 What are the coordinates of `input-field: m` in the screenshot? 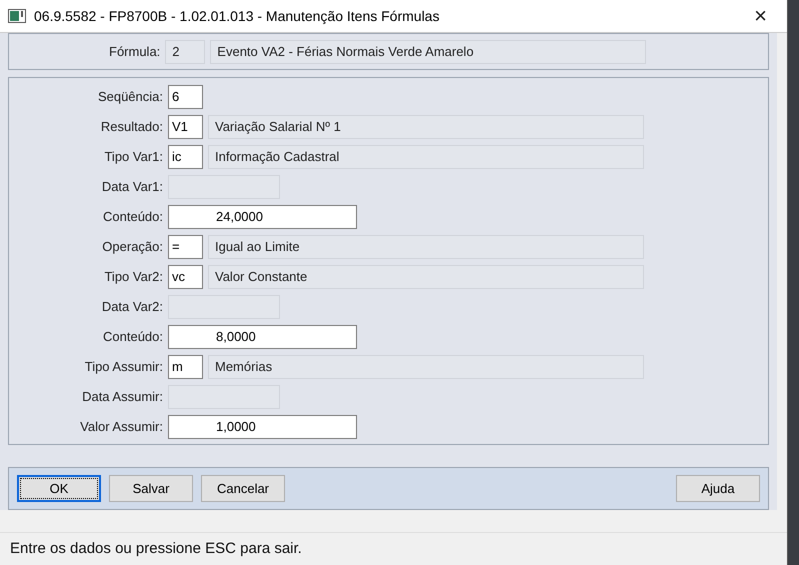 It's located at (185, 367).